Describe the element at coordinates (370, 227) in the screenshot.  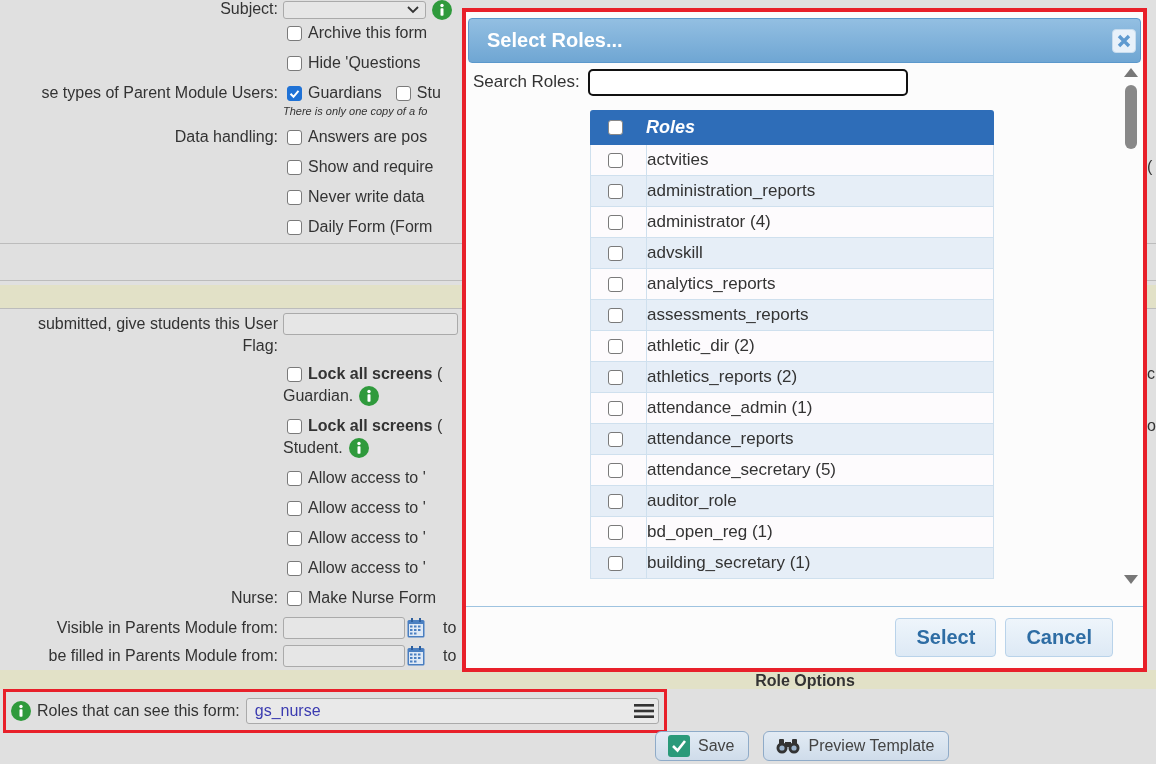
I see `checkbox-label: Daily Form (Form` at that location.